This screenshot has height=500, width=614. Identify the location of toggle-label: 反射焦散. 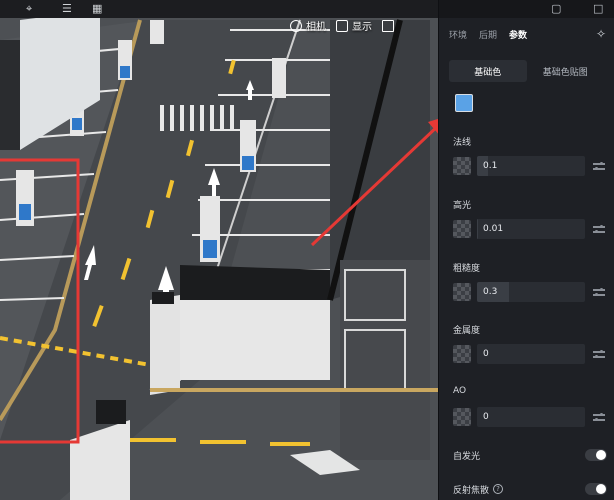
(471, 490).